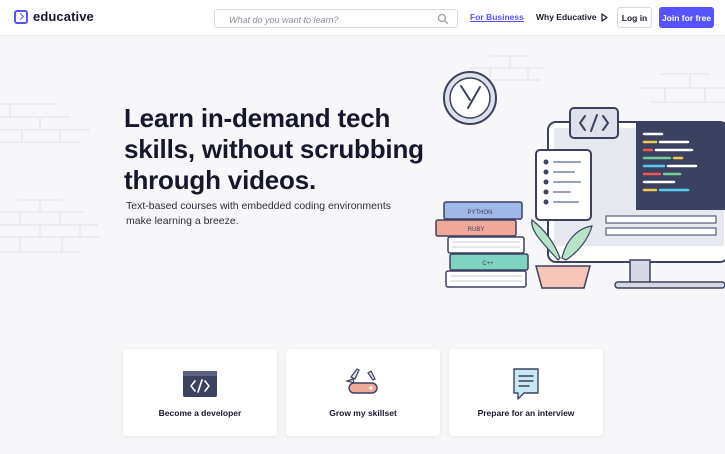  I want to click on join-free-button: Join for free, so click(686, 17).